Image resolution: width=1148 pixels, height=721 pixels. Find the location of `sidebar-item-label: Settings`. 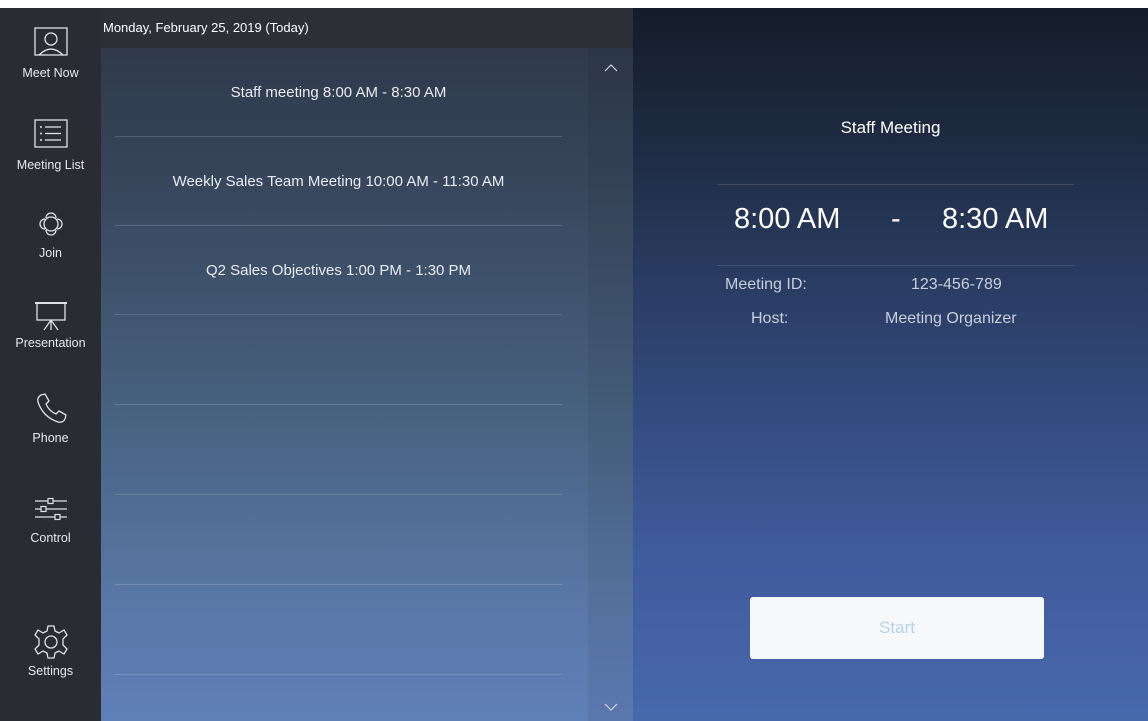

sidebar-item-label: Settings is located at coordinates (50, 671).